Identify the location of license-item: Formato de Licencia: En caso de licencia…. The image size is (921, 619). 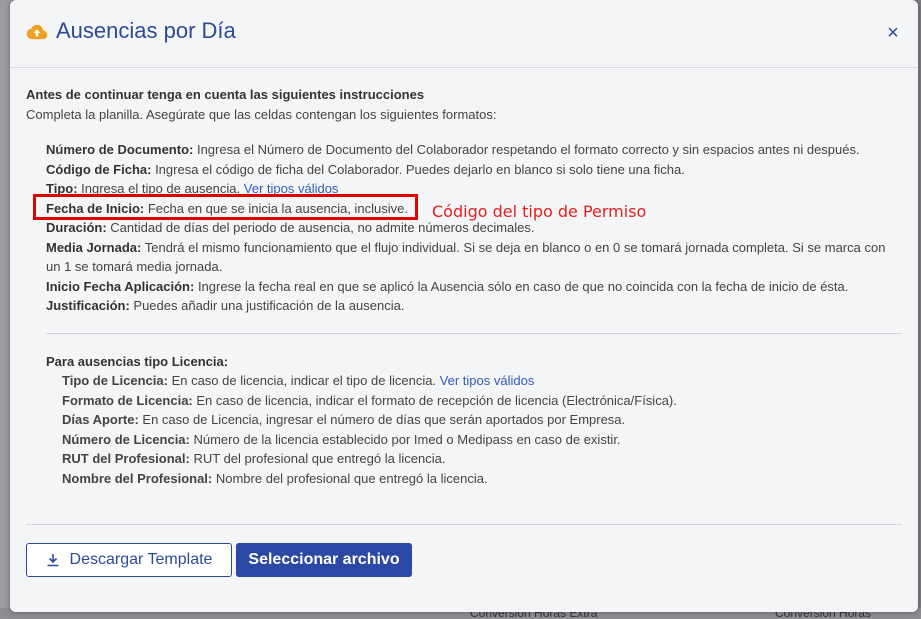
(490, 401).